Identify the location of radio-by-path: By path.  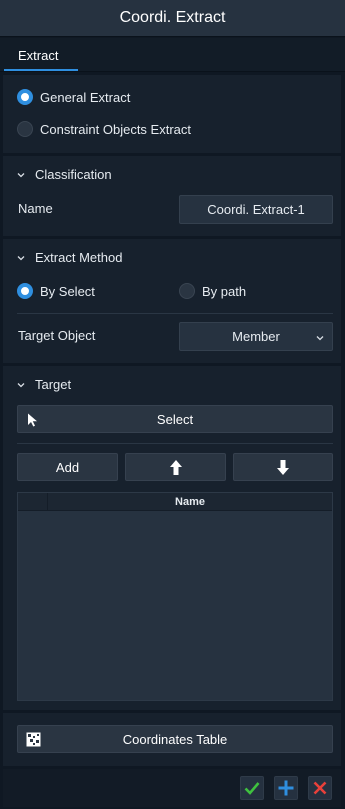
(212, 291).